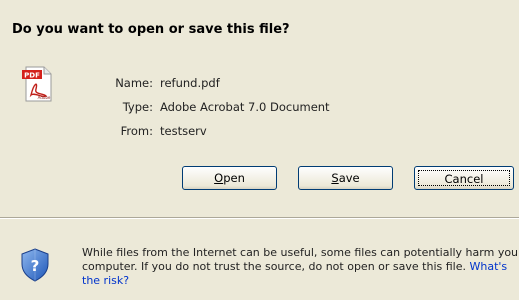 The width and height of the screenshot is (519, 300). I want to click on file-name-label: Name:, so click(134, 83).